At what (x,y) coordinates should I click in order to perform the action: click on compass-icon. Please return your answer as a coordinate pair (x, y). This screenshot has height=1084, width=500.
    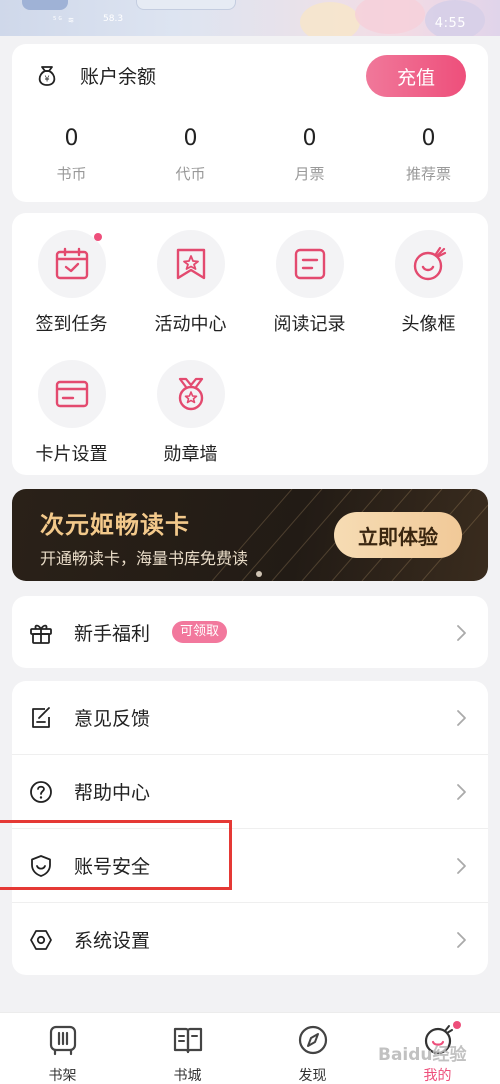
    Looking at the image, I should click on (312, 1040).